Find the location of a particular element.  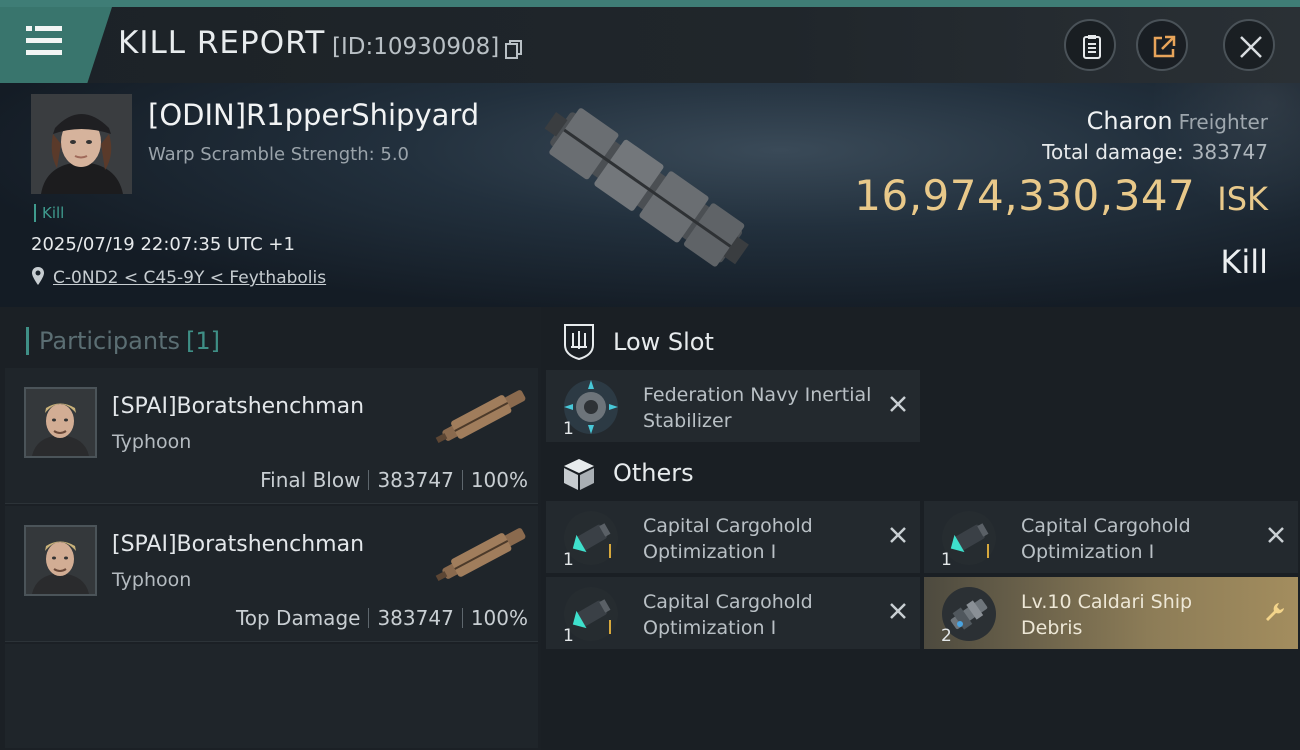

isk-value: 16,974,330,347 ISK is located at coordinates (1061, 195).